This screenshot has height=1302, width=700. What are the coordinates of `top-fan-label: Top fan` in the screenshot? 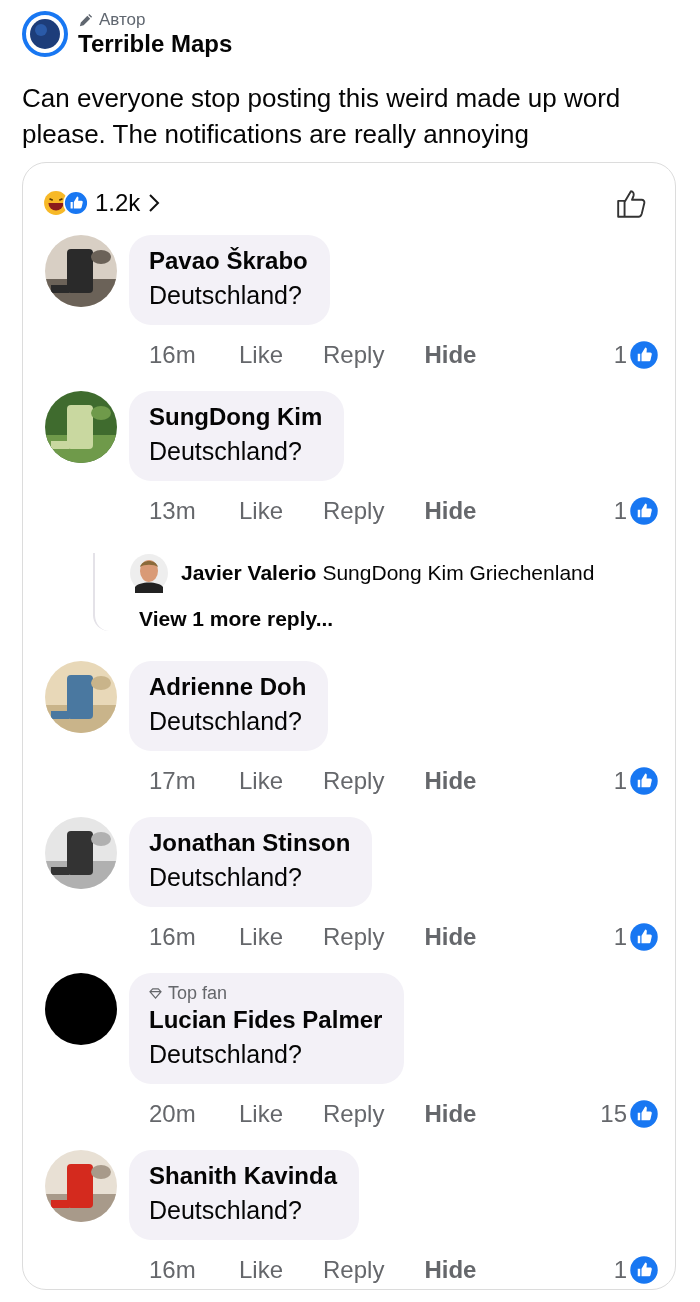 It's located at (198, 993).